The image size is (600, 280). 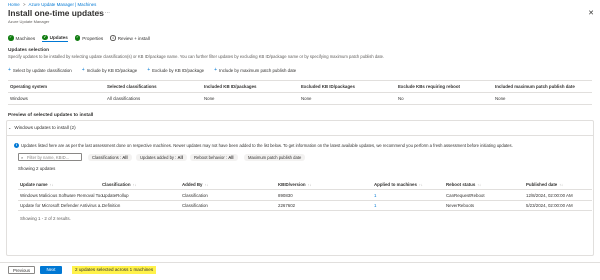 What do you see at coordinates (98, 13) in the screenshot?
I see `pin-icon: ☆` at bounding box center [98, 13].